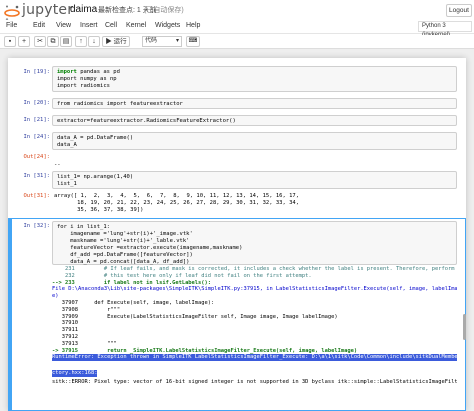 This screenshot has height=411, width=474. I want to click on code-line: maskname ='lung'+str(i)+'_lable.vtk', so click(123, 241).